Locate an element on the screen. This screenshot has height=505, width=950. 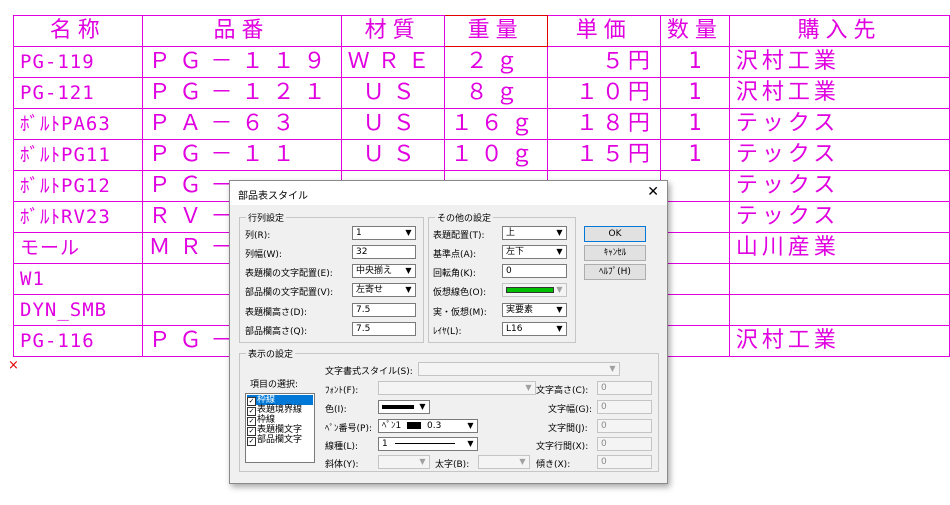
header-position-value: 上 is located at coordinates (511, 233).